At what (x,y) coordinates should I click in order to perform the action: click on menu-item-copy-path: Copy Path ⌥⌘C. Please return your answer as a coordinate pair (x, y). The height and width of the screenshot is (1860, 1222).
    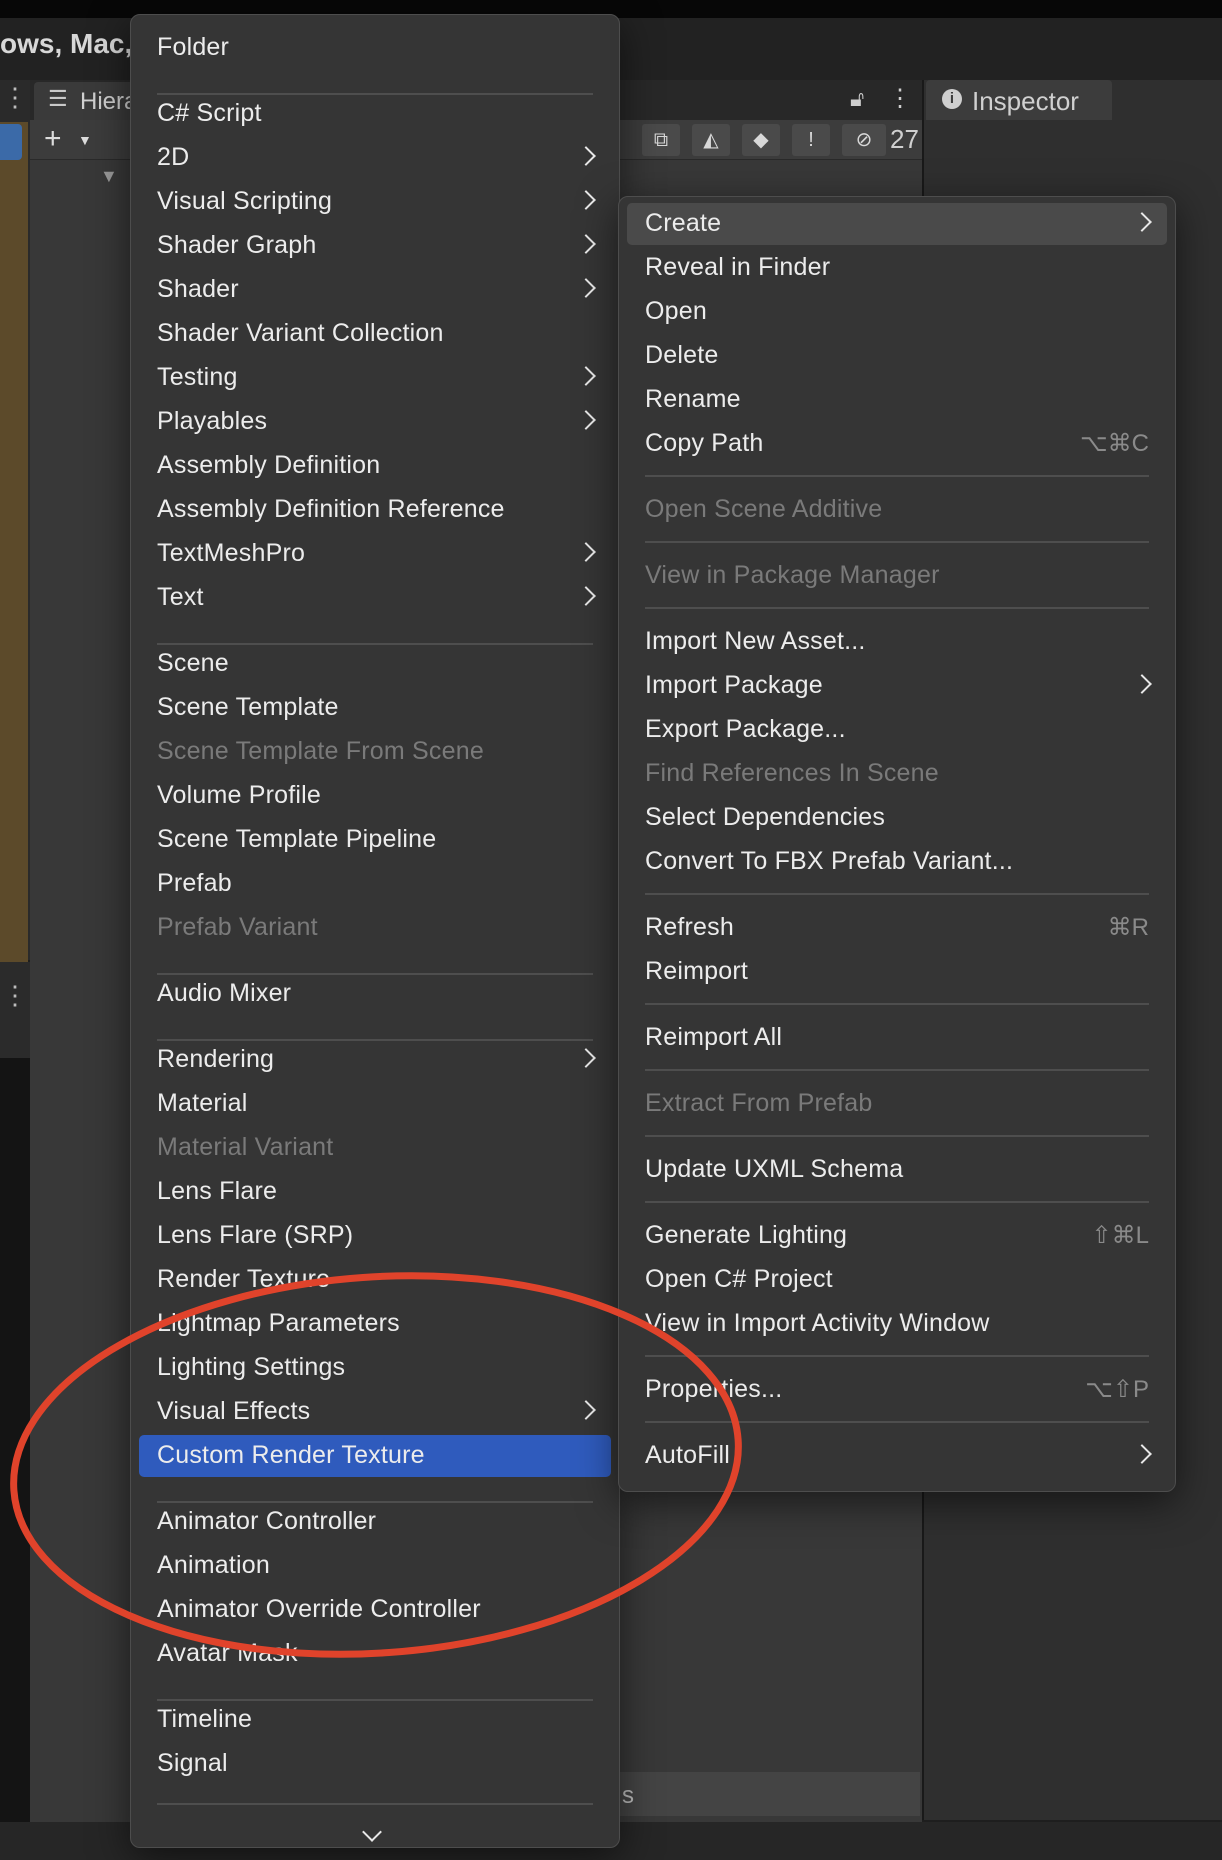
    Looking at the image, I should click on (897, 444).